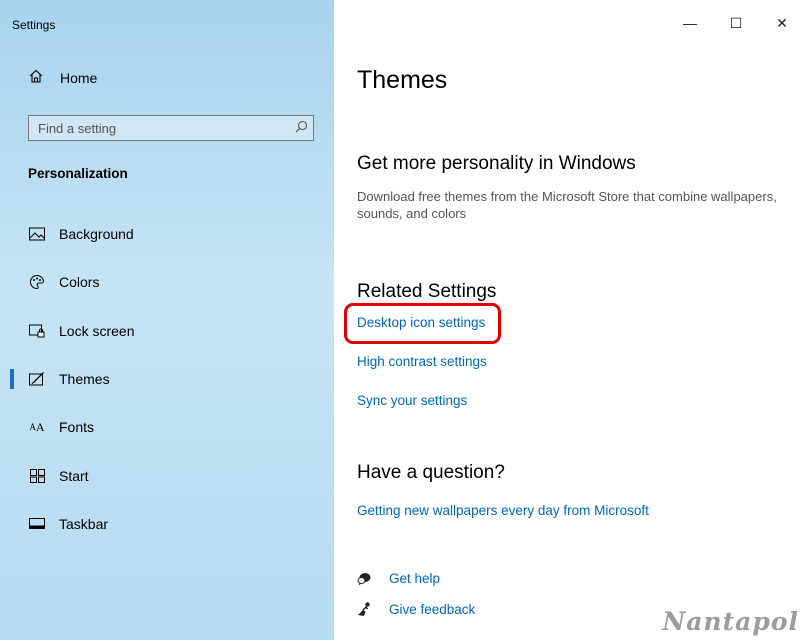 This screenshot has width=805, height=640. Describe the element at coordinates (159, 128) in the screenshot. I see `search-input` at that location.